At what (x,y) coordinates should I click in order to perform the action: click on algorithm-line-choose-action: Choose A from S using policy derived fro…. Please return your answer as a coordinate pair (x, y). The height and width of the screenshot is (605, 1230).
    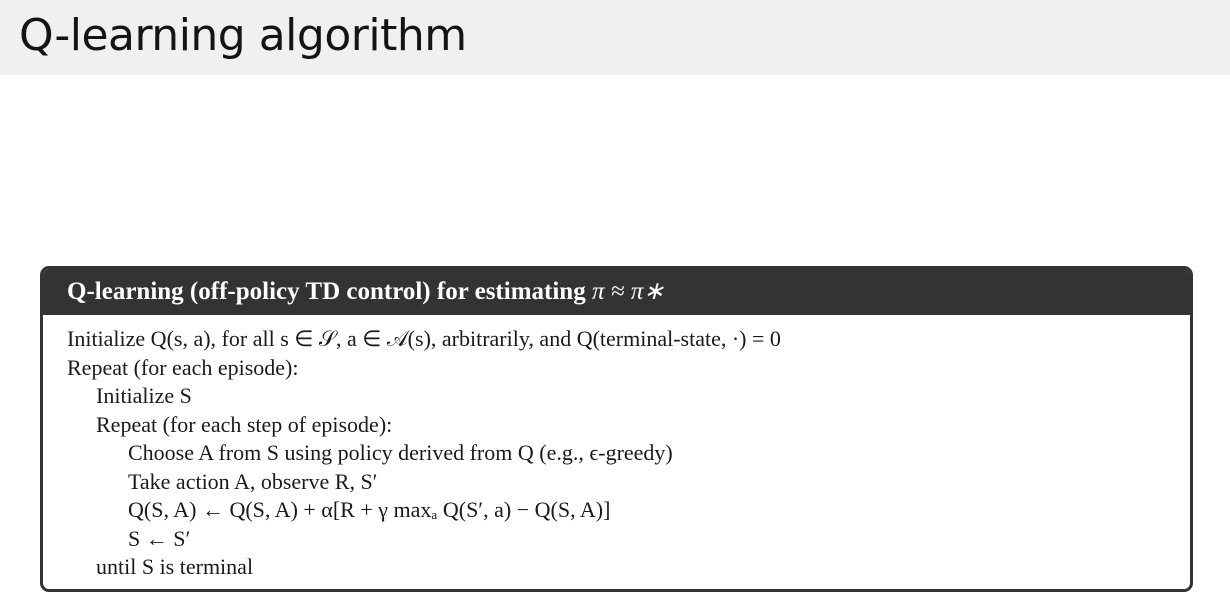
    Looking at the image, I should click on (400, 452).